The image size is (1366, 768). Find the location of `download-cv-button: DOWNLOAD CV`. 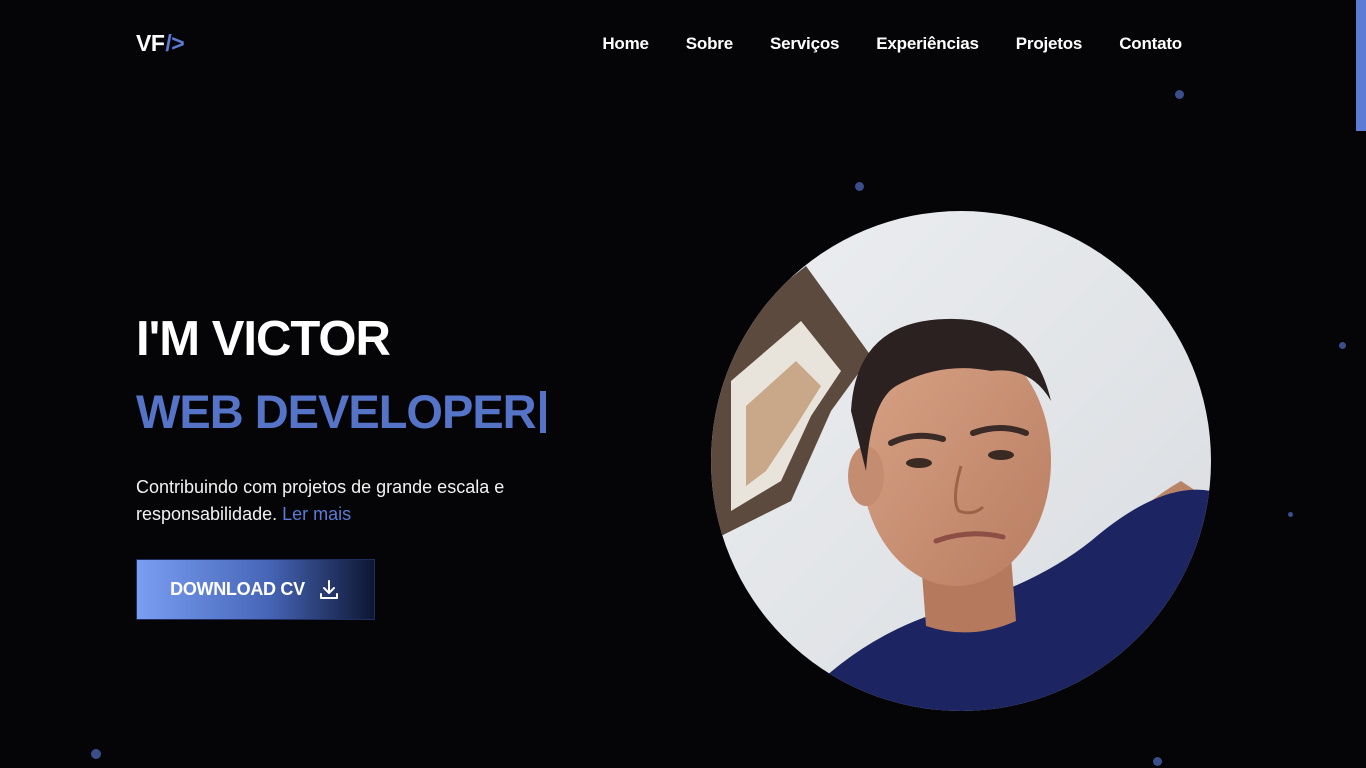

download-cv-button: DOWNLOAD CV is located at coordinates (255, 589).